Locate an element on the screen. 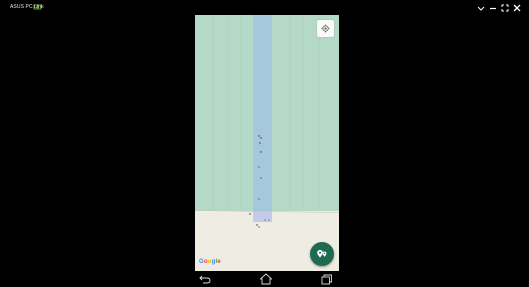 The height and width of the screenshot is (287, 529). fullscreen-icon is located at coordinates (505, 8).